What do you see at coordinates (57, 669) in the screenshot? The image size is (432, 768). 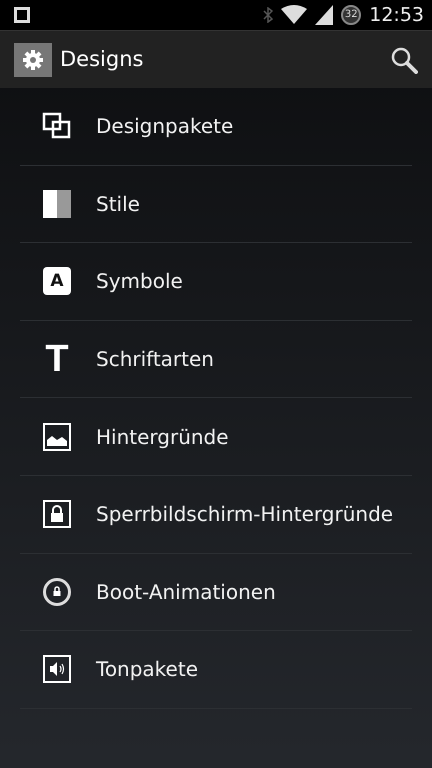 I see `speaker-icon` at bounding box center [57, 669].